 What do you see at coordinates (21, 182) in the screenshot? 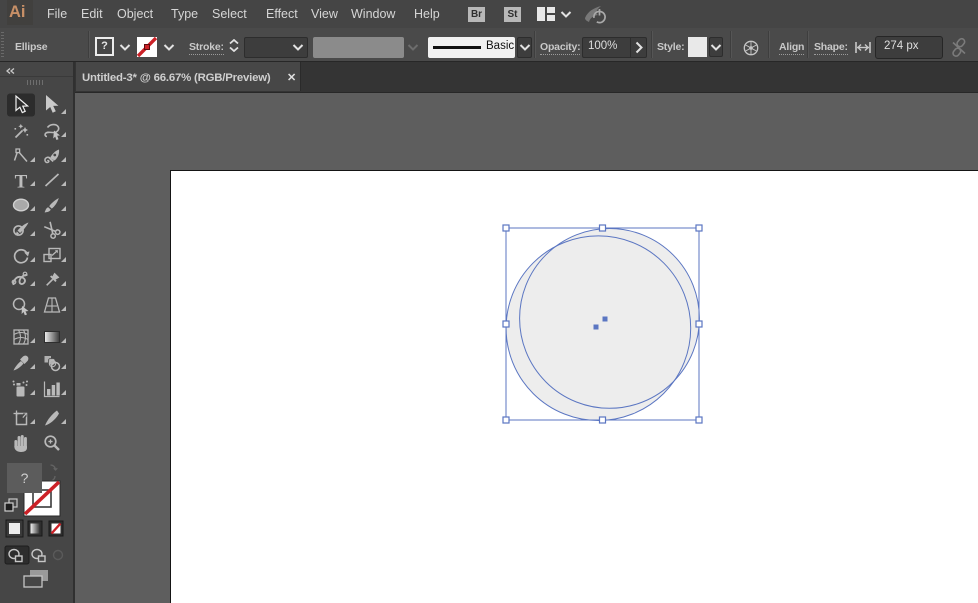
I see `svg-text: T` at bounding box center [21, 182].